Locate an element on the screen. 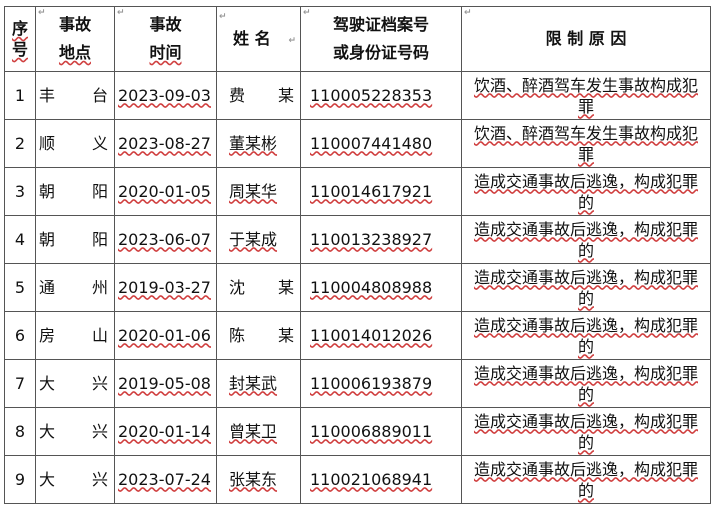  place-char: 义 is located at coordinates (99, 143).